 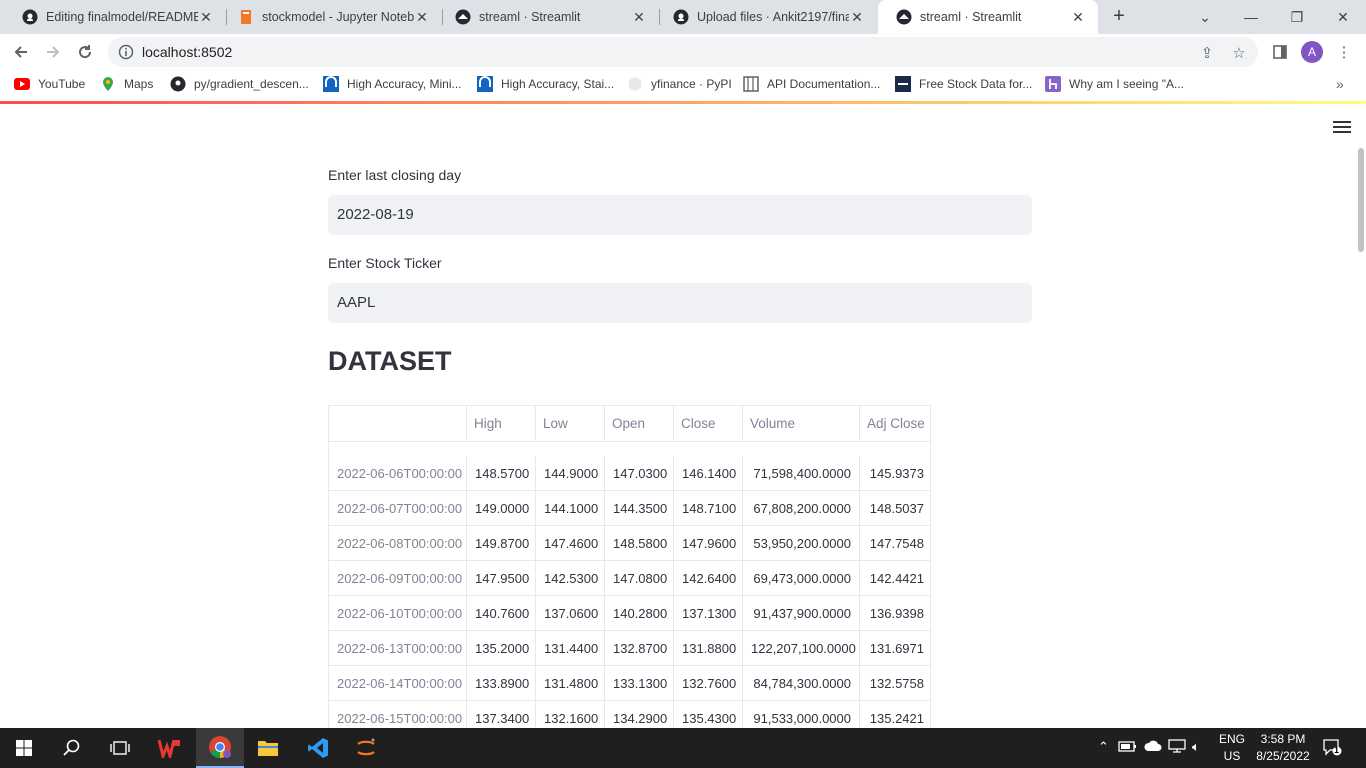 I want to click on cell-adj-close: 136.9398, so click(x=895, y=613).